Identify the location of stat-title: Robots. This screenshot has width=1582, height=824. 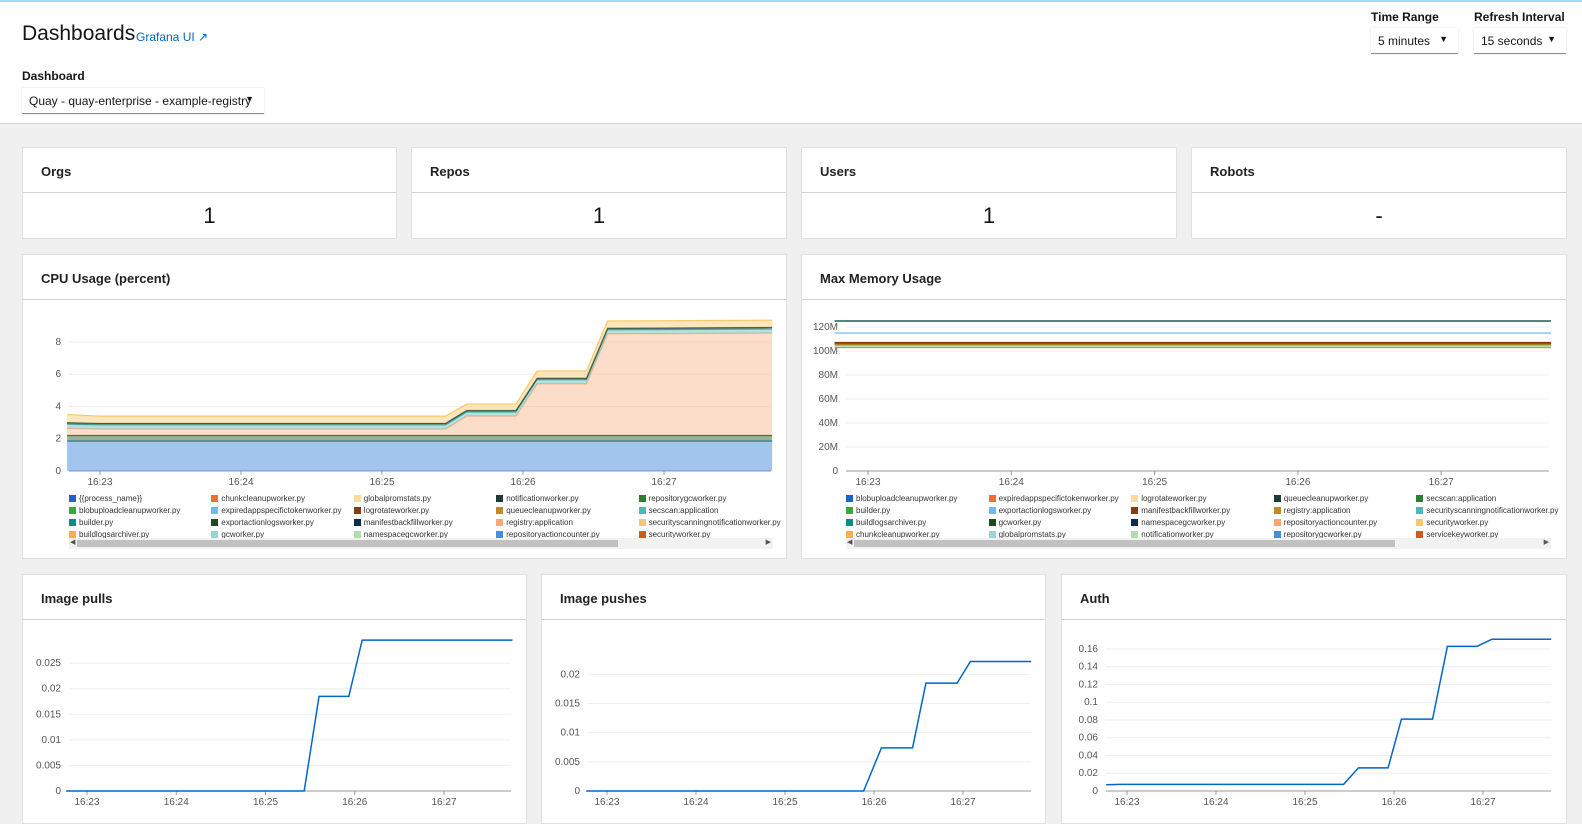
(1379, 170).